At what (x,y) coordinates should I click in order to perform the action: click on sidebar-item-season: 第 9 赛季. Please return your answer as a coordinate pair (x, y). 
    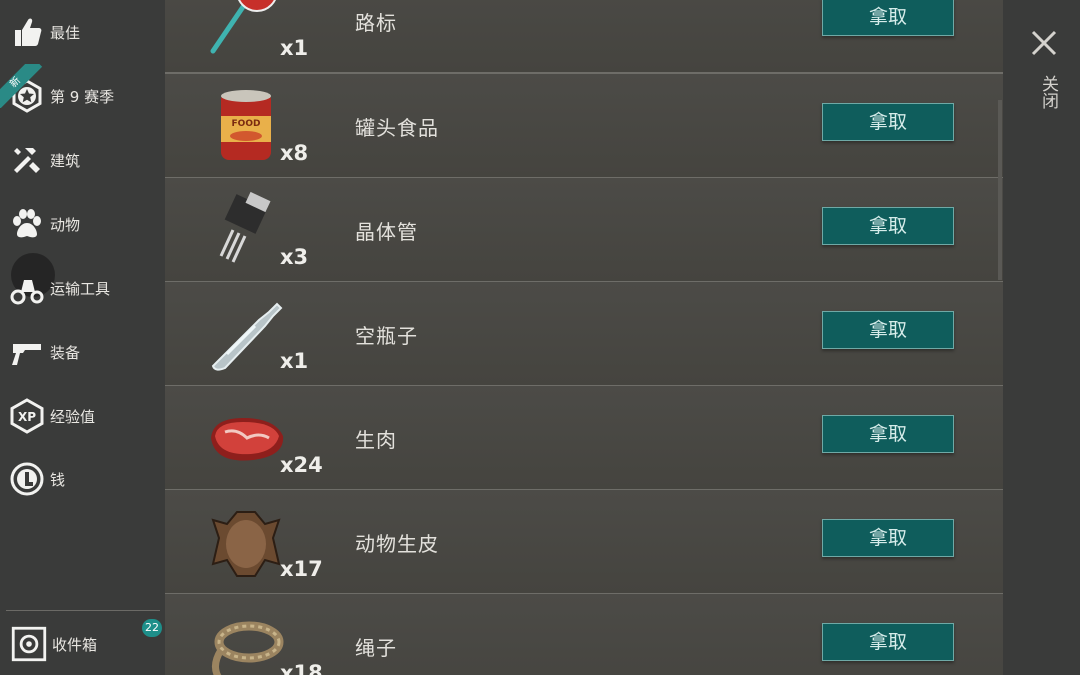
    Looking at the image, I should click on (82, 96).